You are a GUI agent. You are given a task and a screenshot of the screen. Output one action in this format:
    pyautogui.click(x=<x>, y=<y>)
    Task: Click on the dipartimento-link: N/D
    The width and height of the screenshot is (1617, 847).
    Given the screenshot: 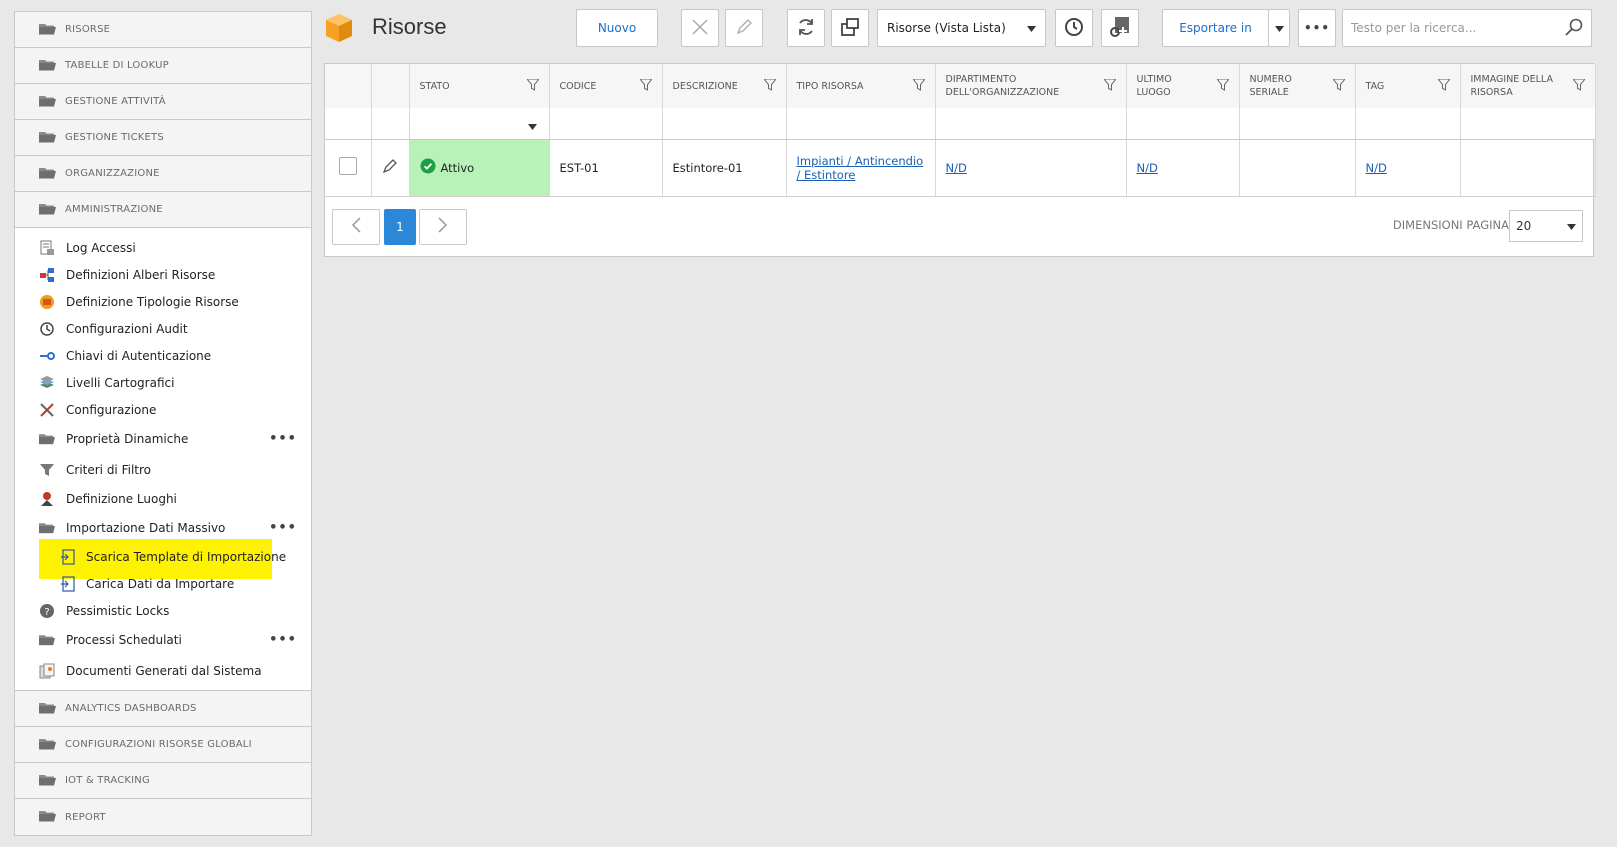 What is the action you would take?
    pyautogui.click(x=956, y=168)
    